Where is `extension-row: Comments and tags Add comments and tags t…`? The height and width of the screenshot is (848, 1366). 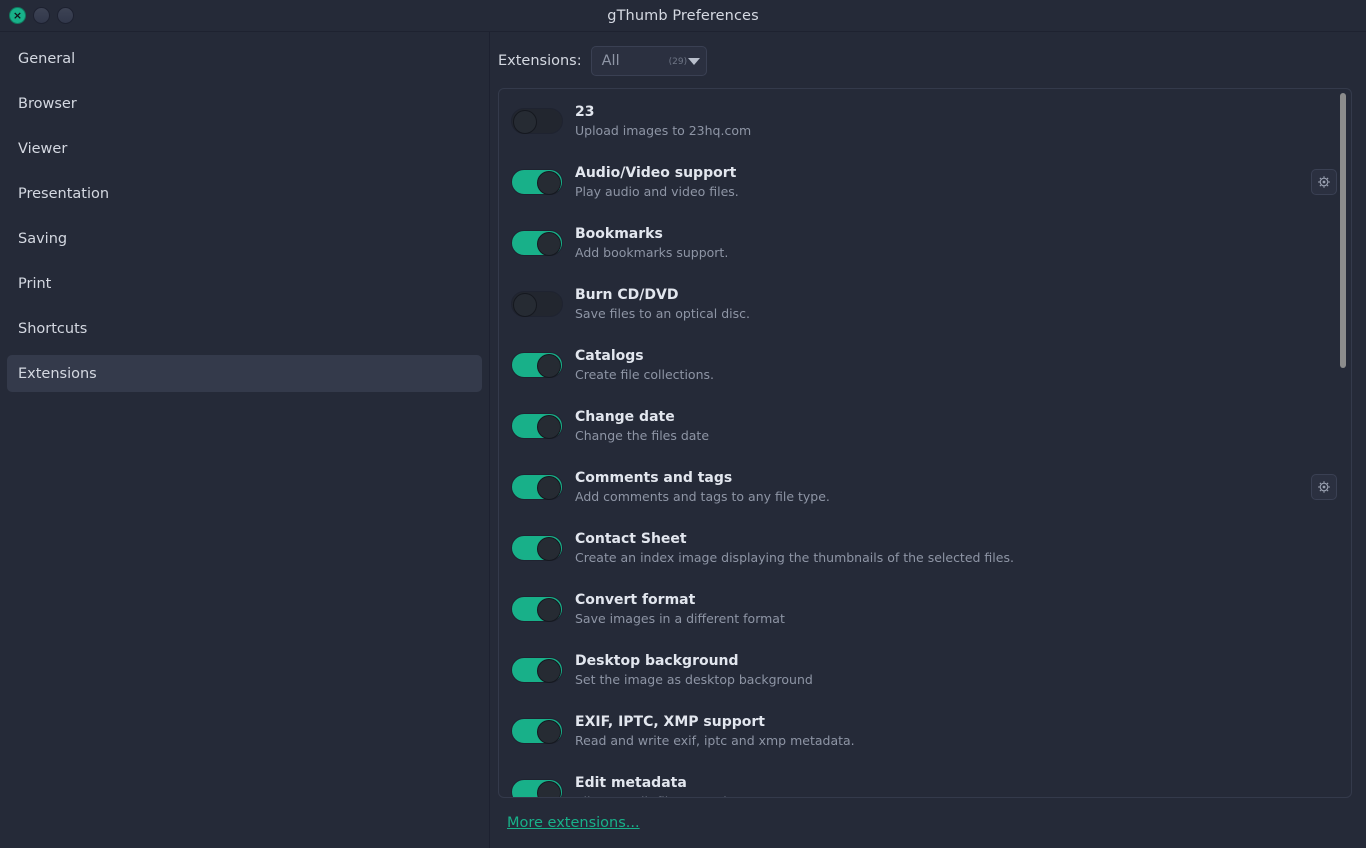
extension-row: Comments and tags Add comments and tags t… is located at coordinates (925, 496).